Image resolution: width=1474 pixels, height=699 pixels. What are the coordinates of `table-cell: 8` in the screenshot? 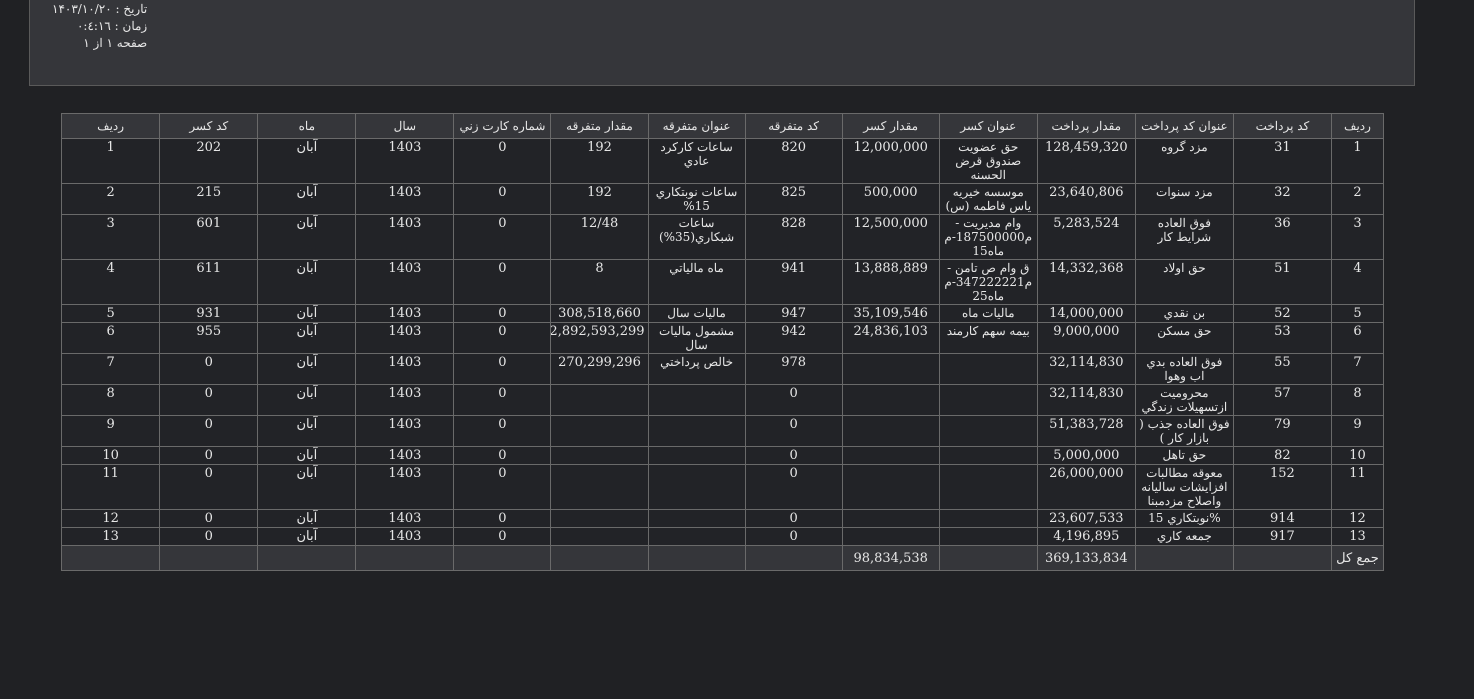 It's located at (599, 282).